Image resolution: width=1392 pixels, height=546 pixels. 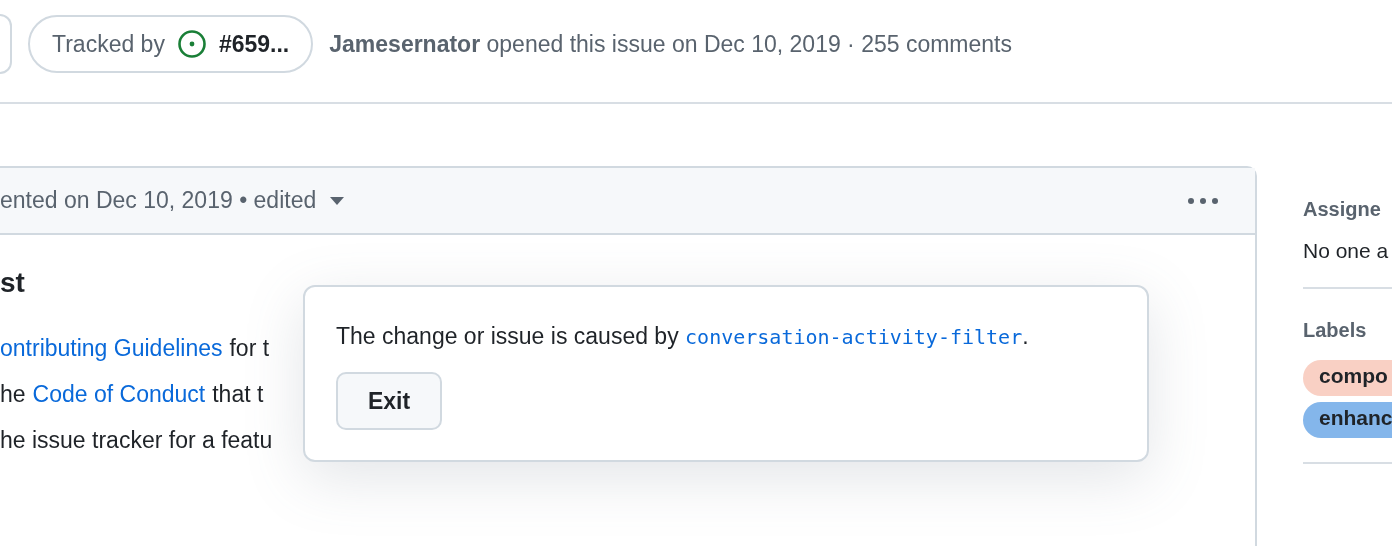 I want to click on caret-icon, so click(x=337, y=200).